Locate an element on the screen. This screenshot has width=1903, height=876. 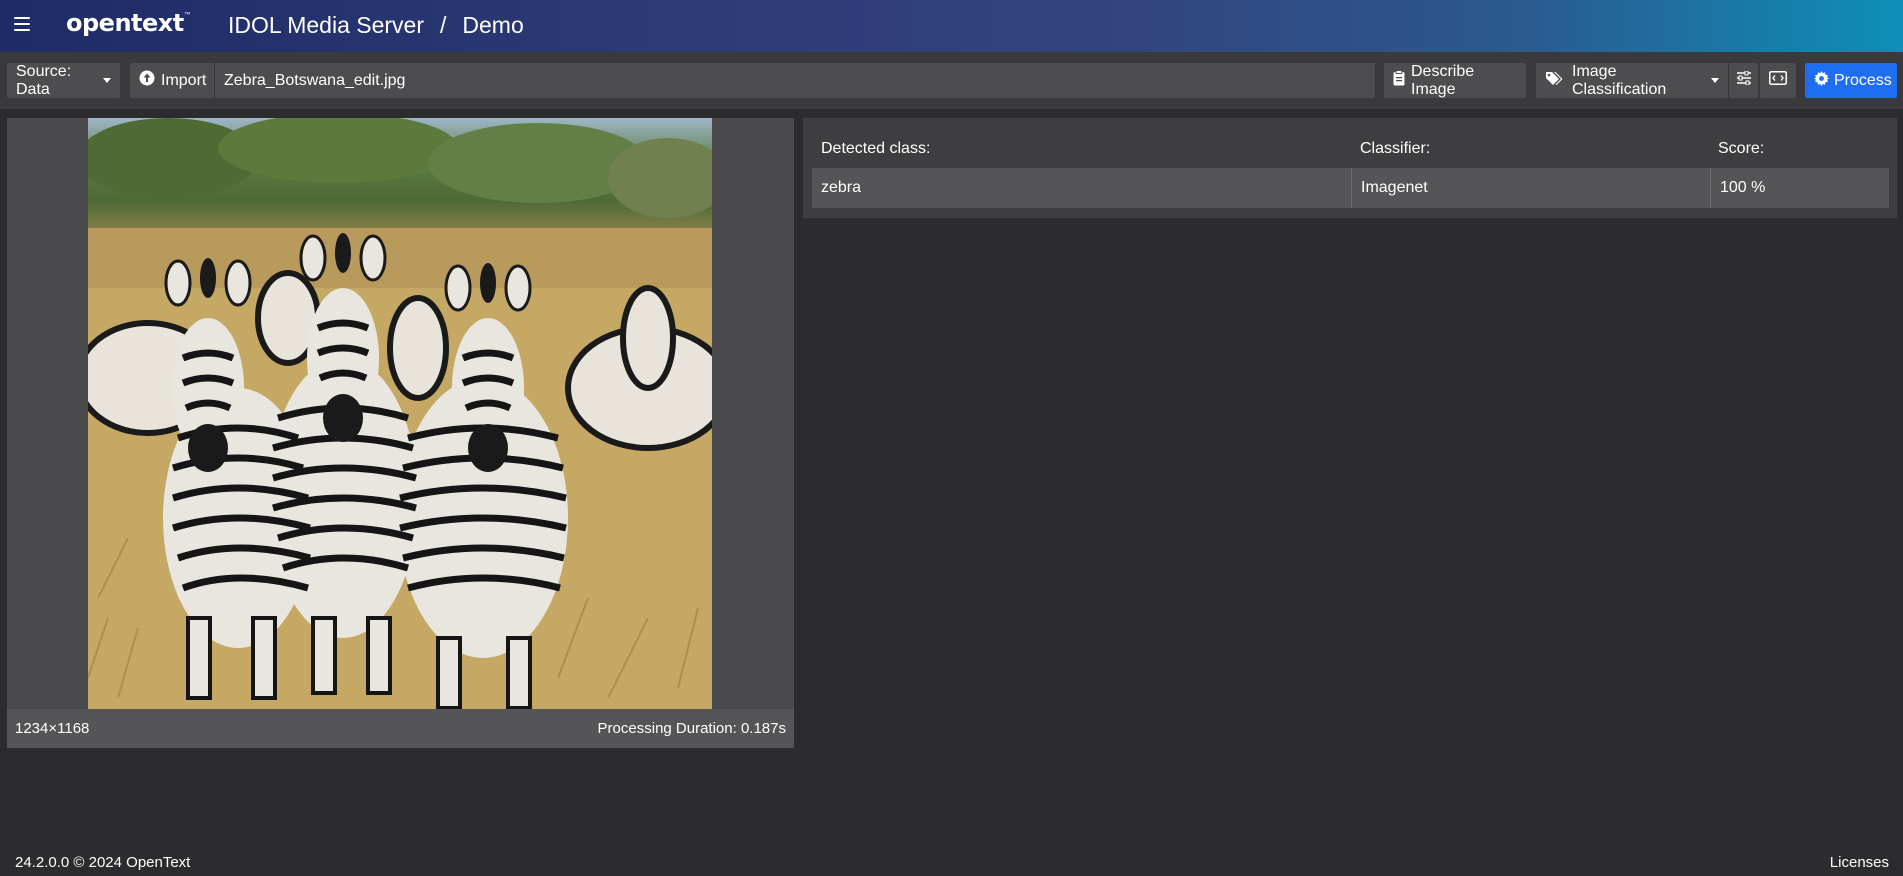
menu-icon is located at coordinates (22, 24).